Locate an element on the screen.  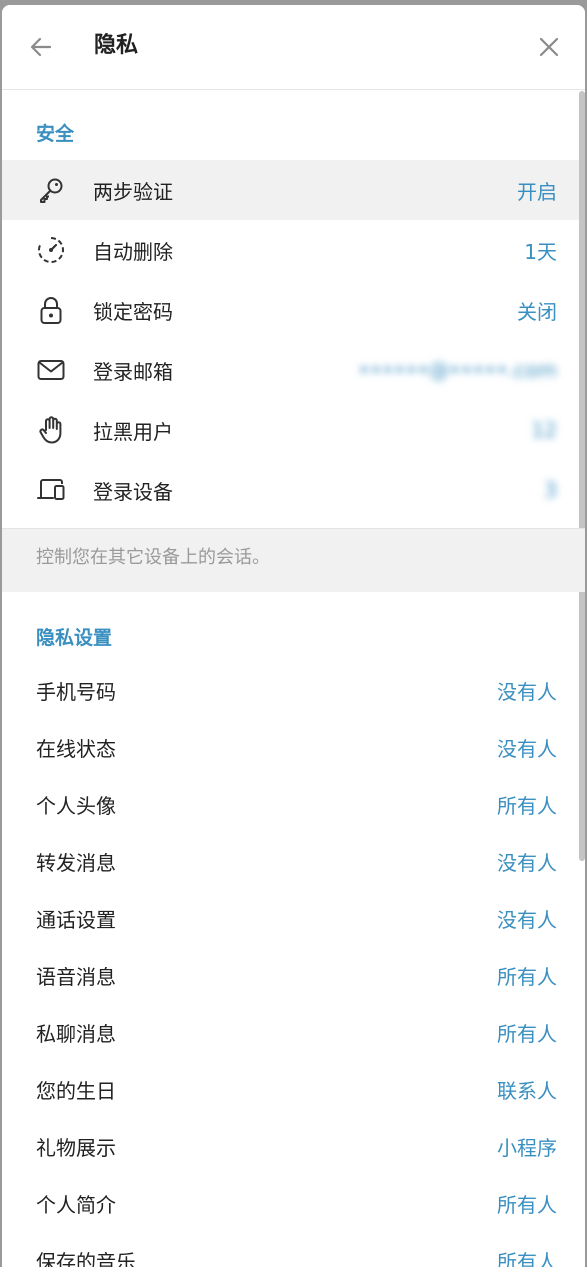
row-value: 小程序 is located at coordinates (527, 1148).